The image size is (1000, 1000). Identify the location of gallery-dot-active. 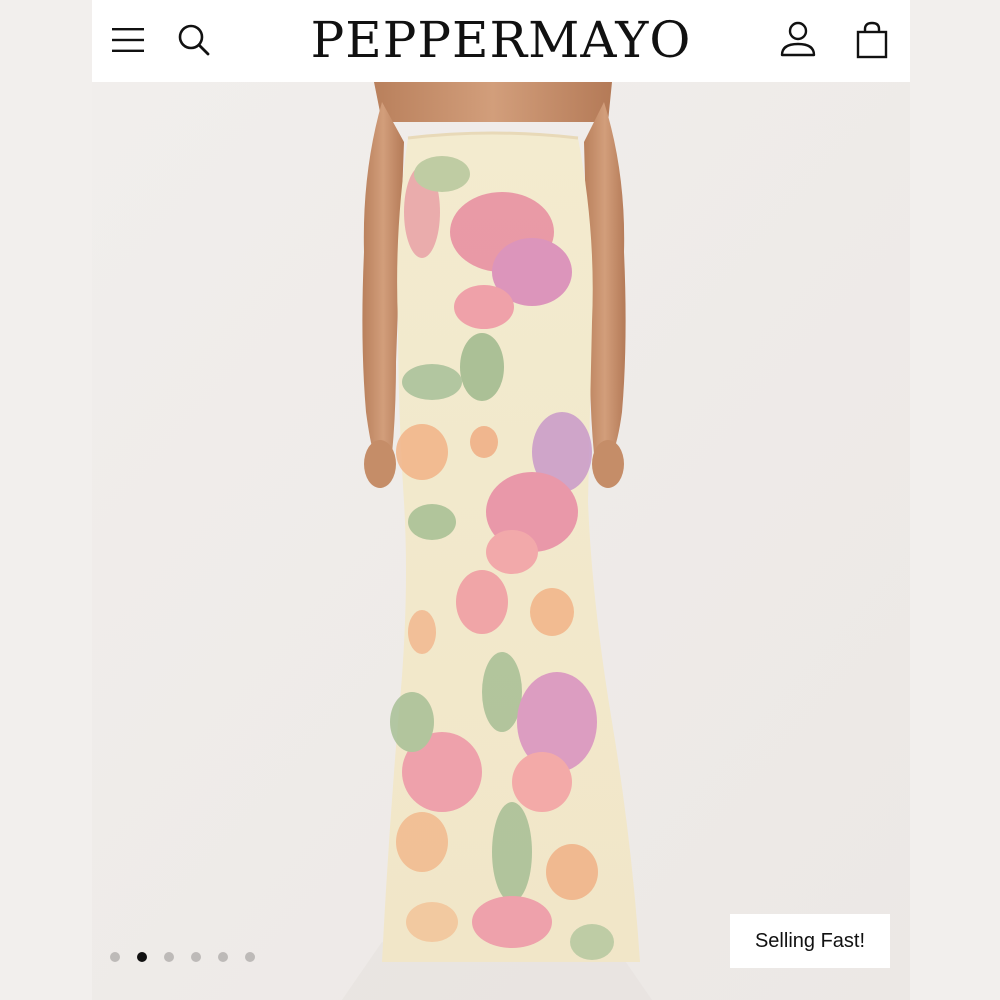
(142, 957).